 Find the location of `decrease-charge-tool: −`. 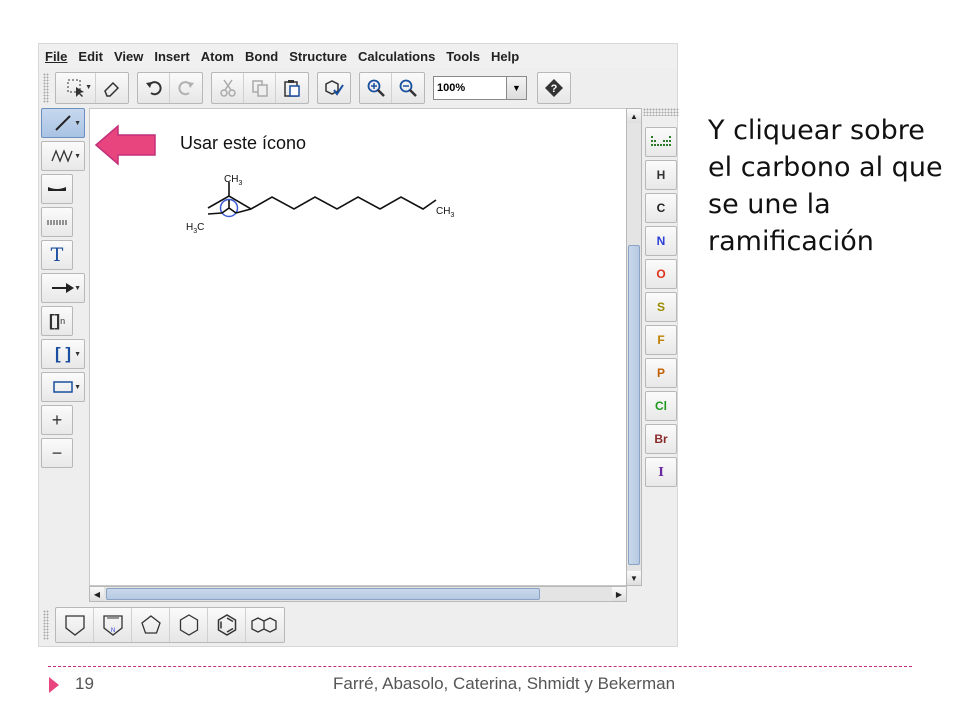

decrease-charge-tool: − is located at coordinates (57, 453).